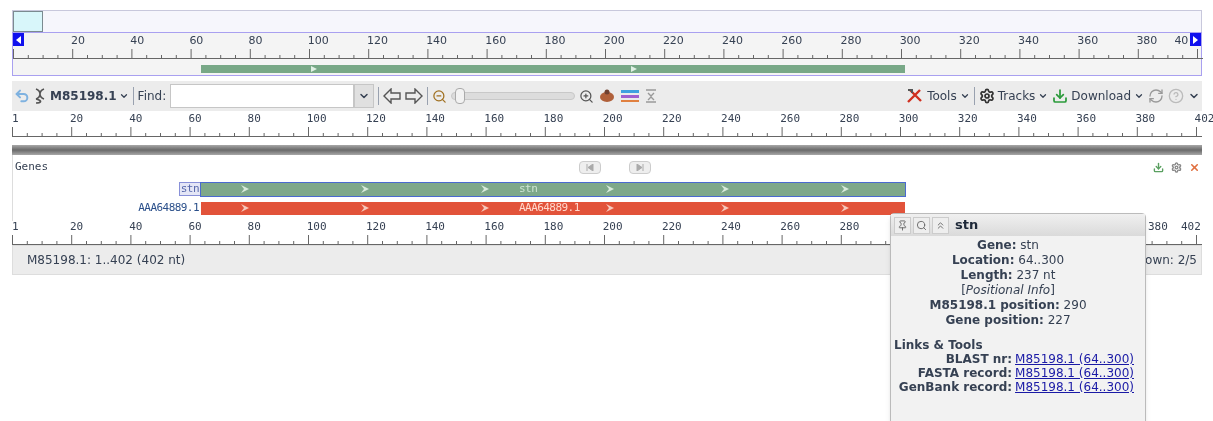  What do you see at coordinates (459, 96) in the screenshot?
I see `zoom-slider-thumb` at bounding box center [459, 96].